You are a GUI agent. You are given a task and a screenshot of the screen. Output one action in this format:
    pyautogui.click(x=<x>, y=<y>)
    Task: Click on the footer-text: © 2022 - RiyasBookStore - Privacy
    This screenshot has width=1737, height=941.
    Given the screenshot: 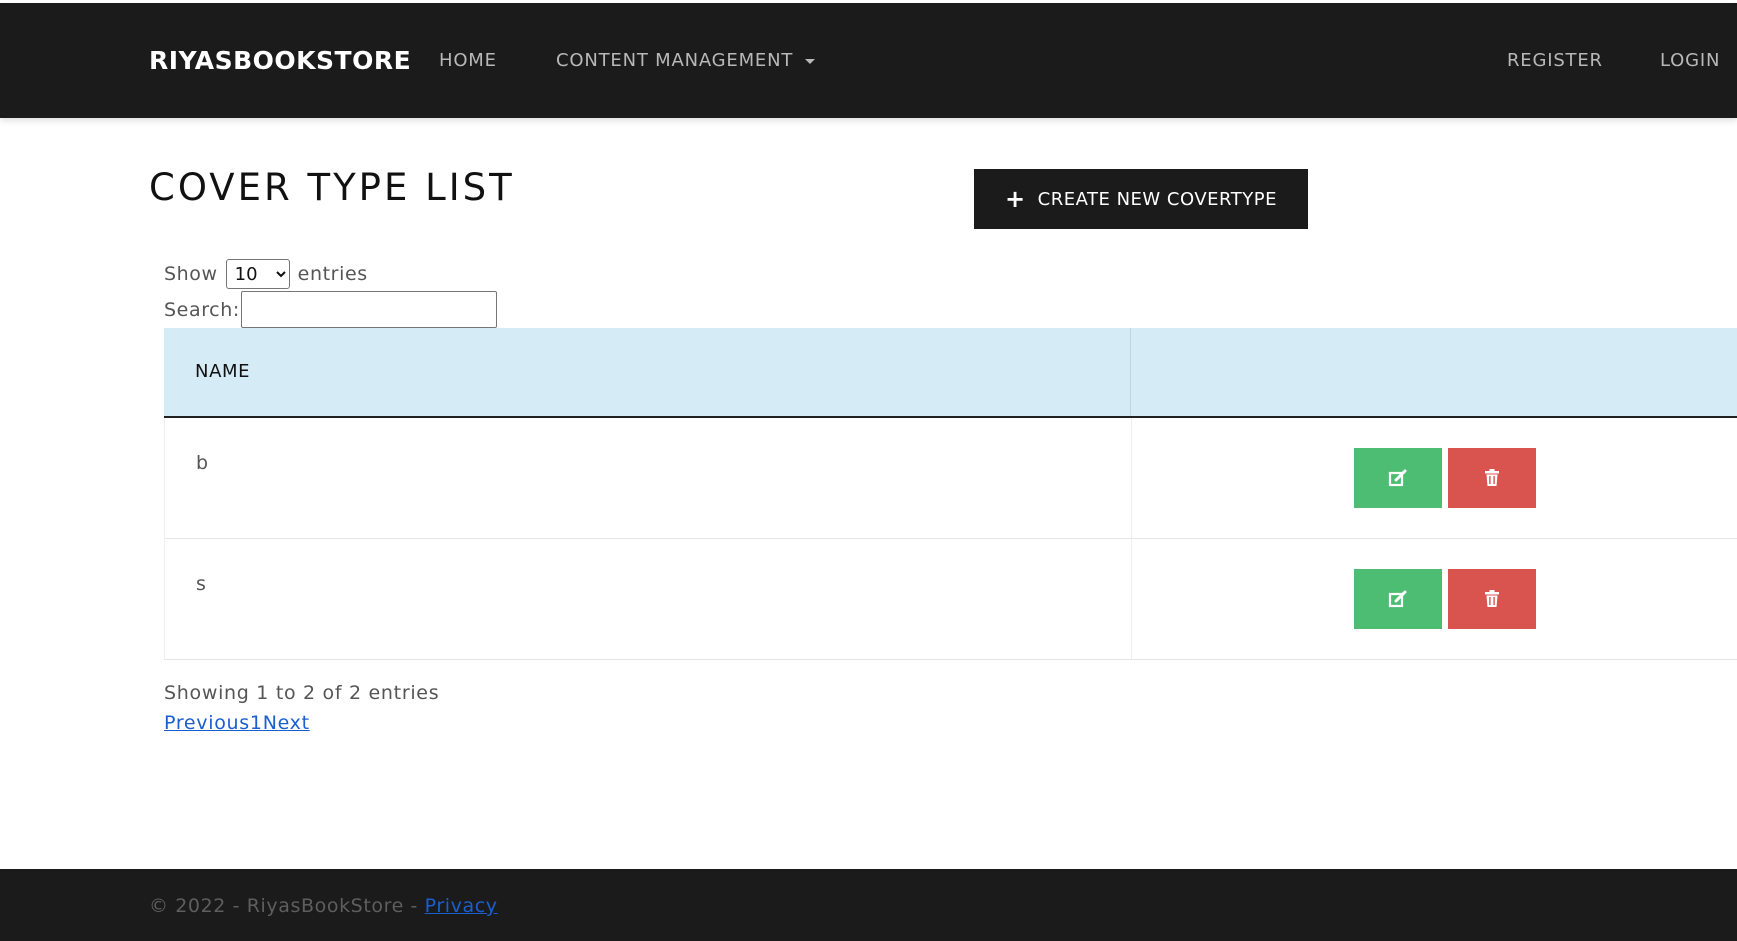 What is the action you would take?
    pyautogui.click(x=323, y=906)
    